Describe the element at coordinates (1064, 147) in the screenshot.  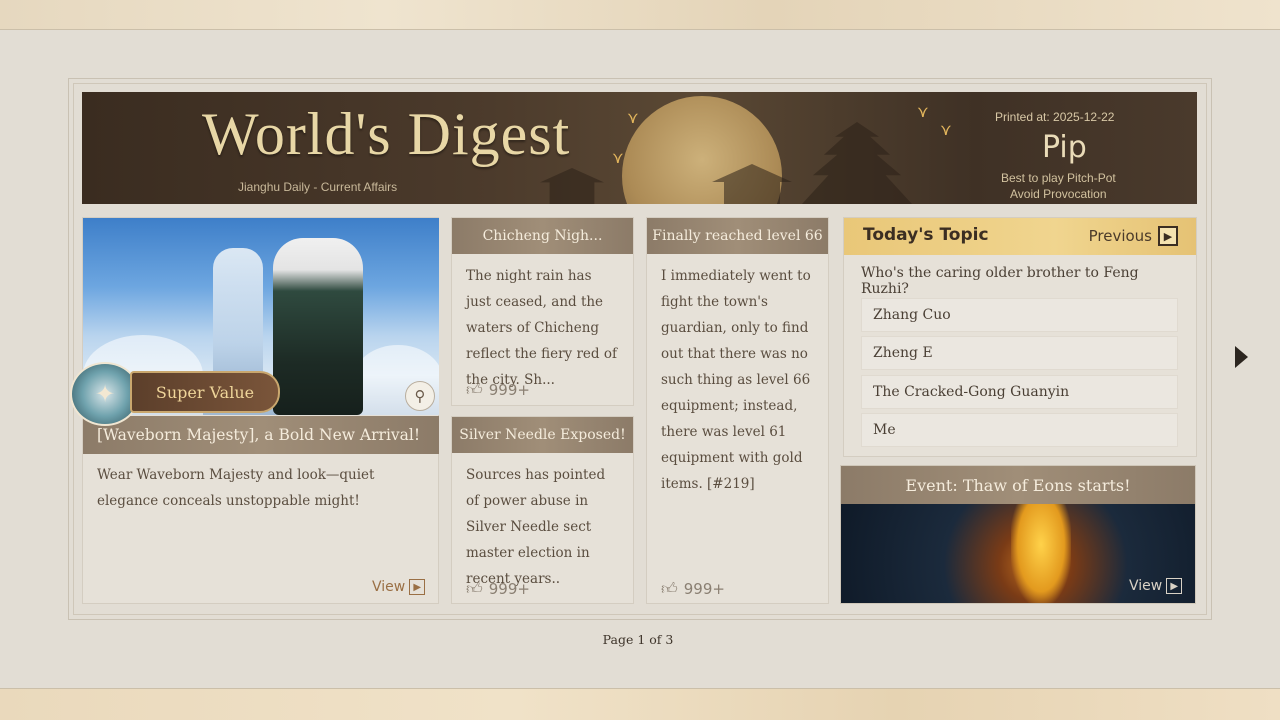
I see `player-name: Pip` at that location.